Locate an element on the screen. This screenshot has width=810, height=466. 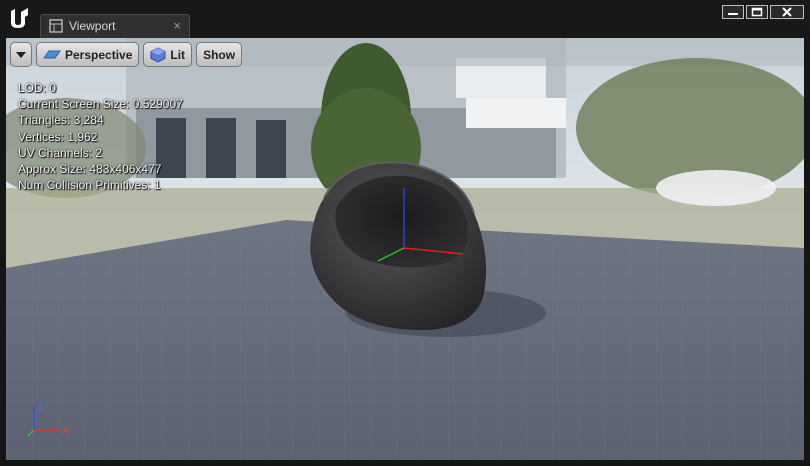
viewport-toolbar: Perspective Lit Show is located at coordinates (126, 54).